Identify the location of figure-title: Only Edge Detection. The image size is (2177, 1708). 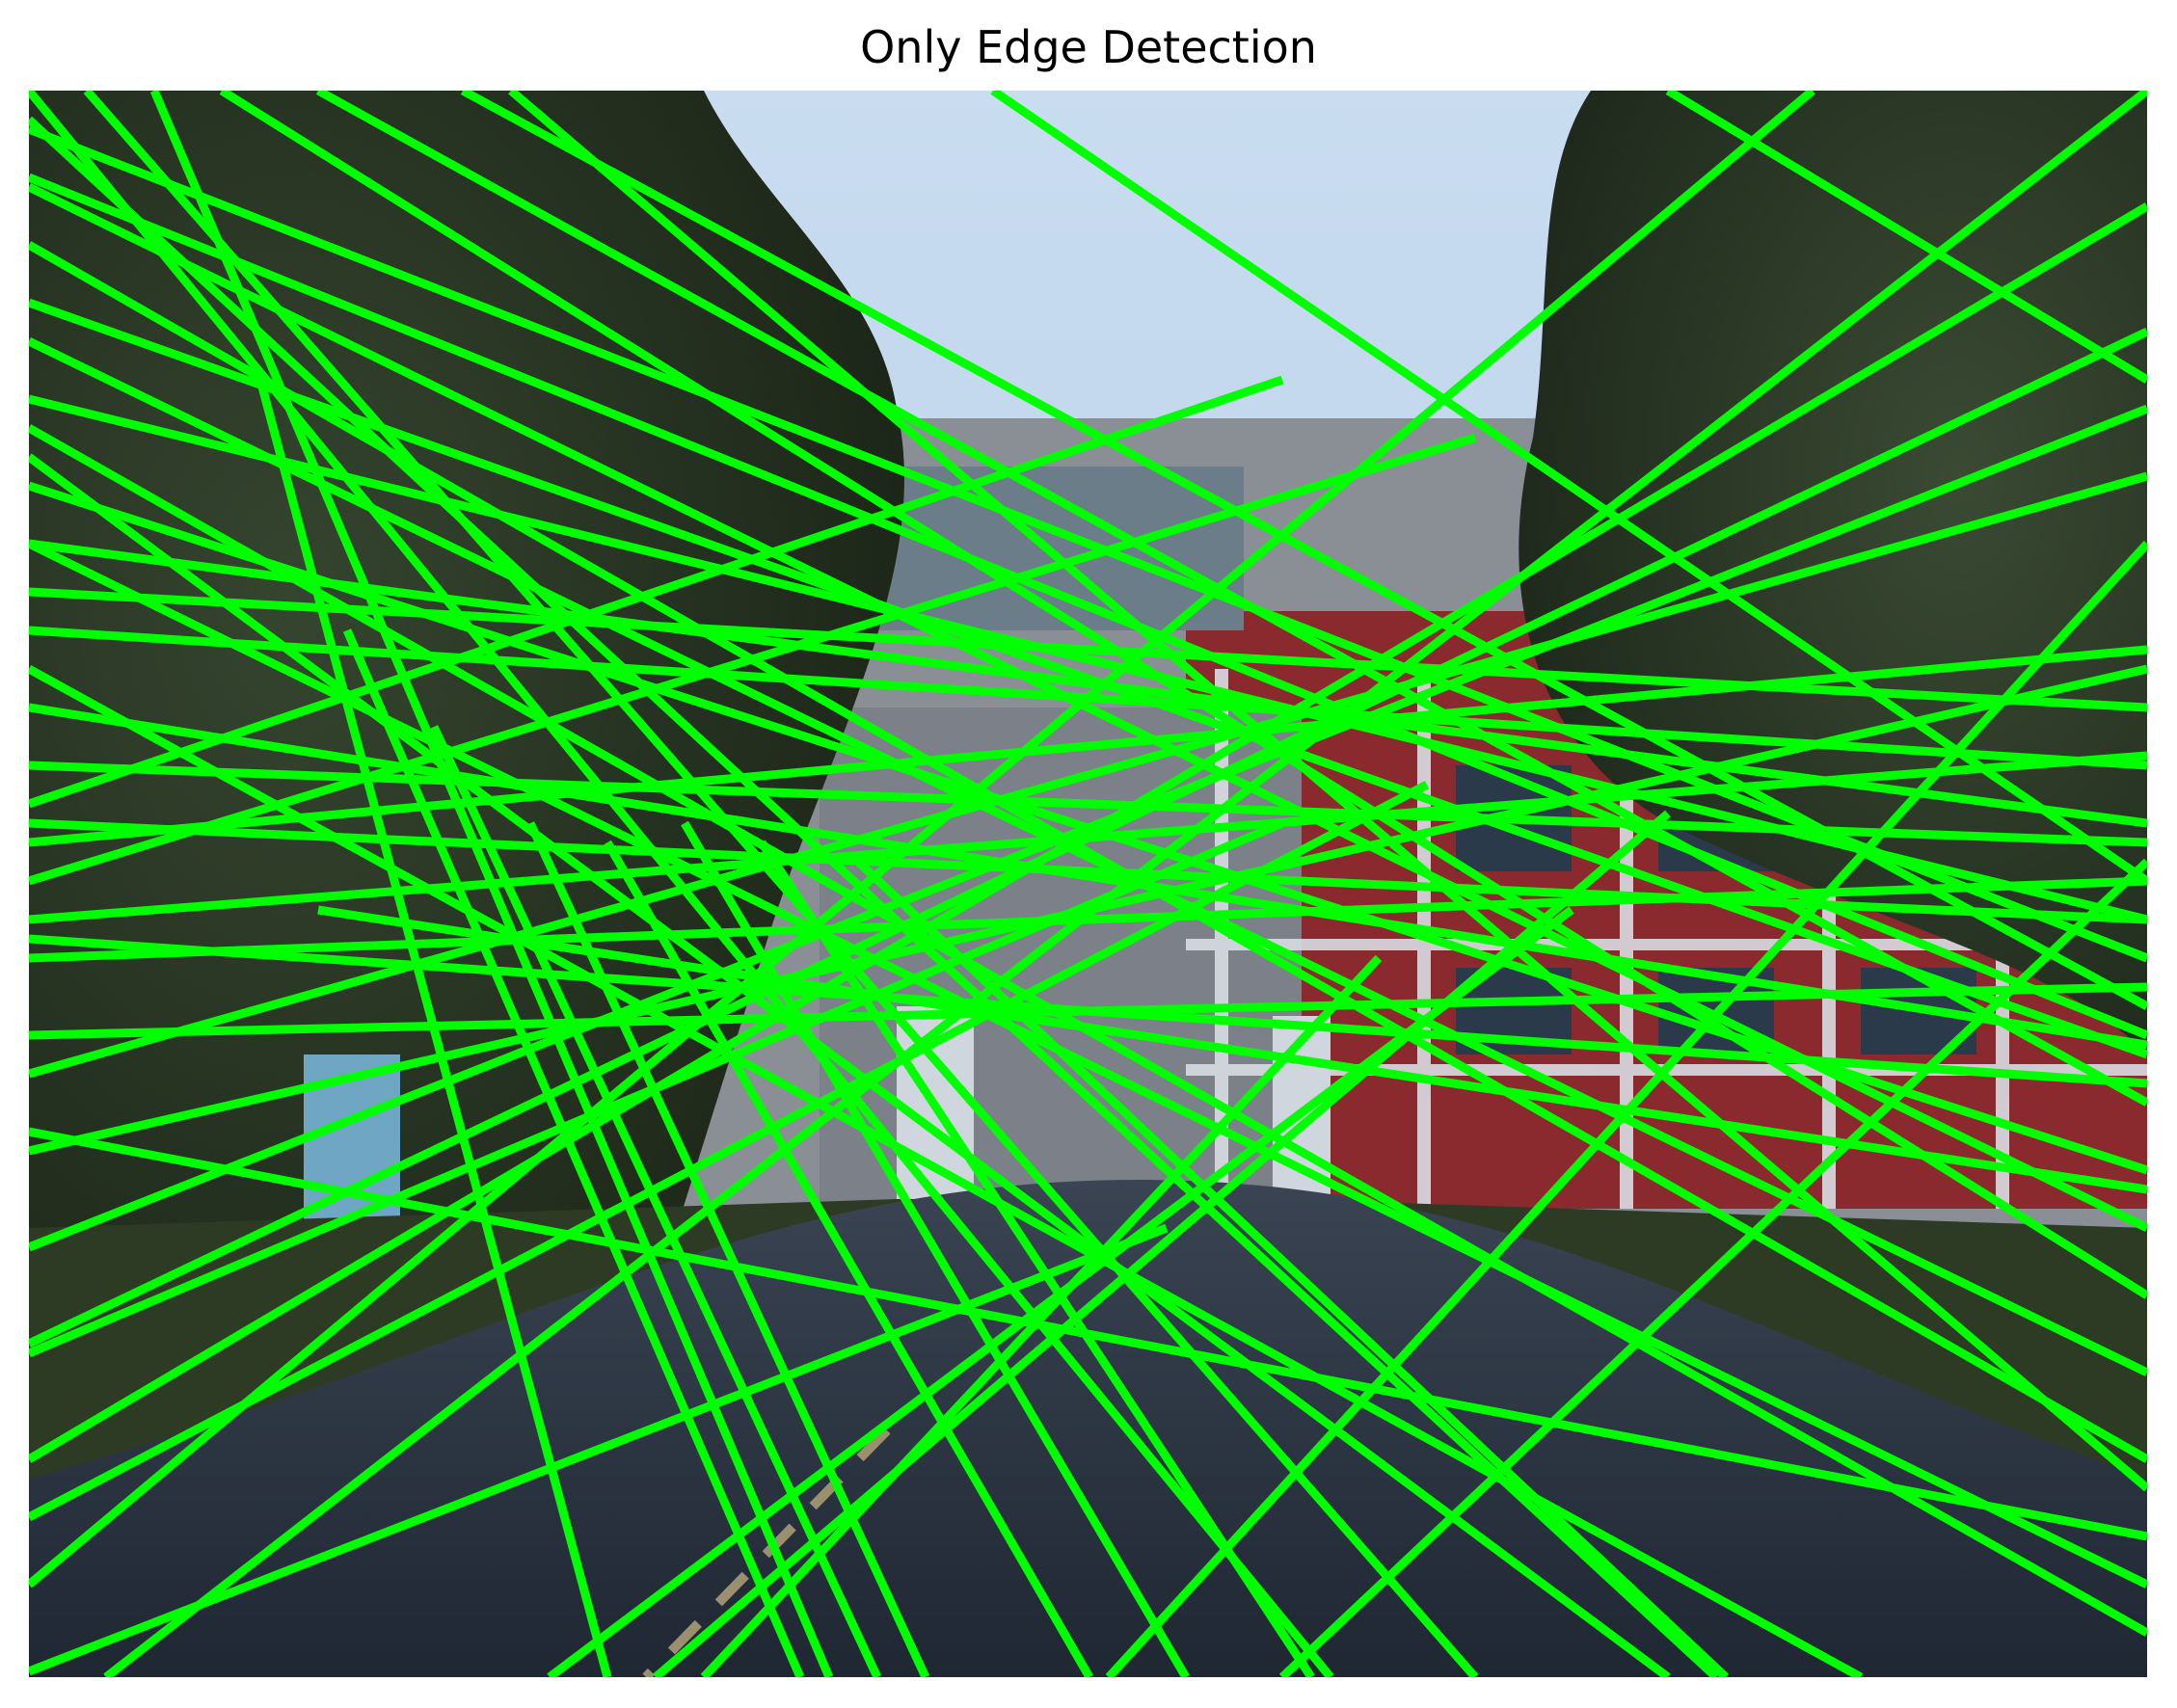
(1088, 47).